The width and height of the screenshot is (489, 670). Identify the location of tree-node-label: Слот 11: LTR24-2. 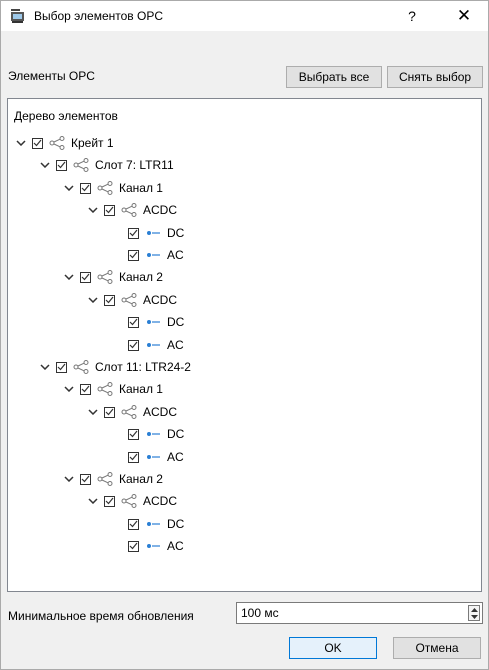
(143, 367).